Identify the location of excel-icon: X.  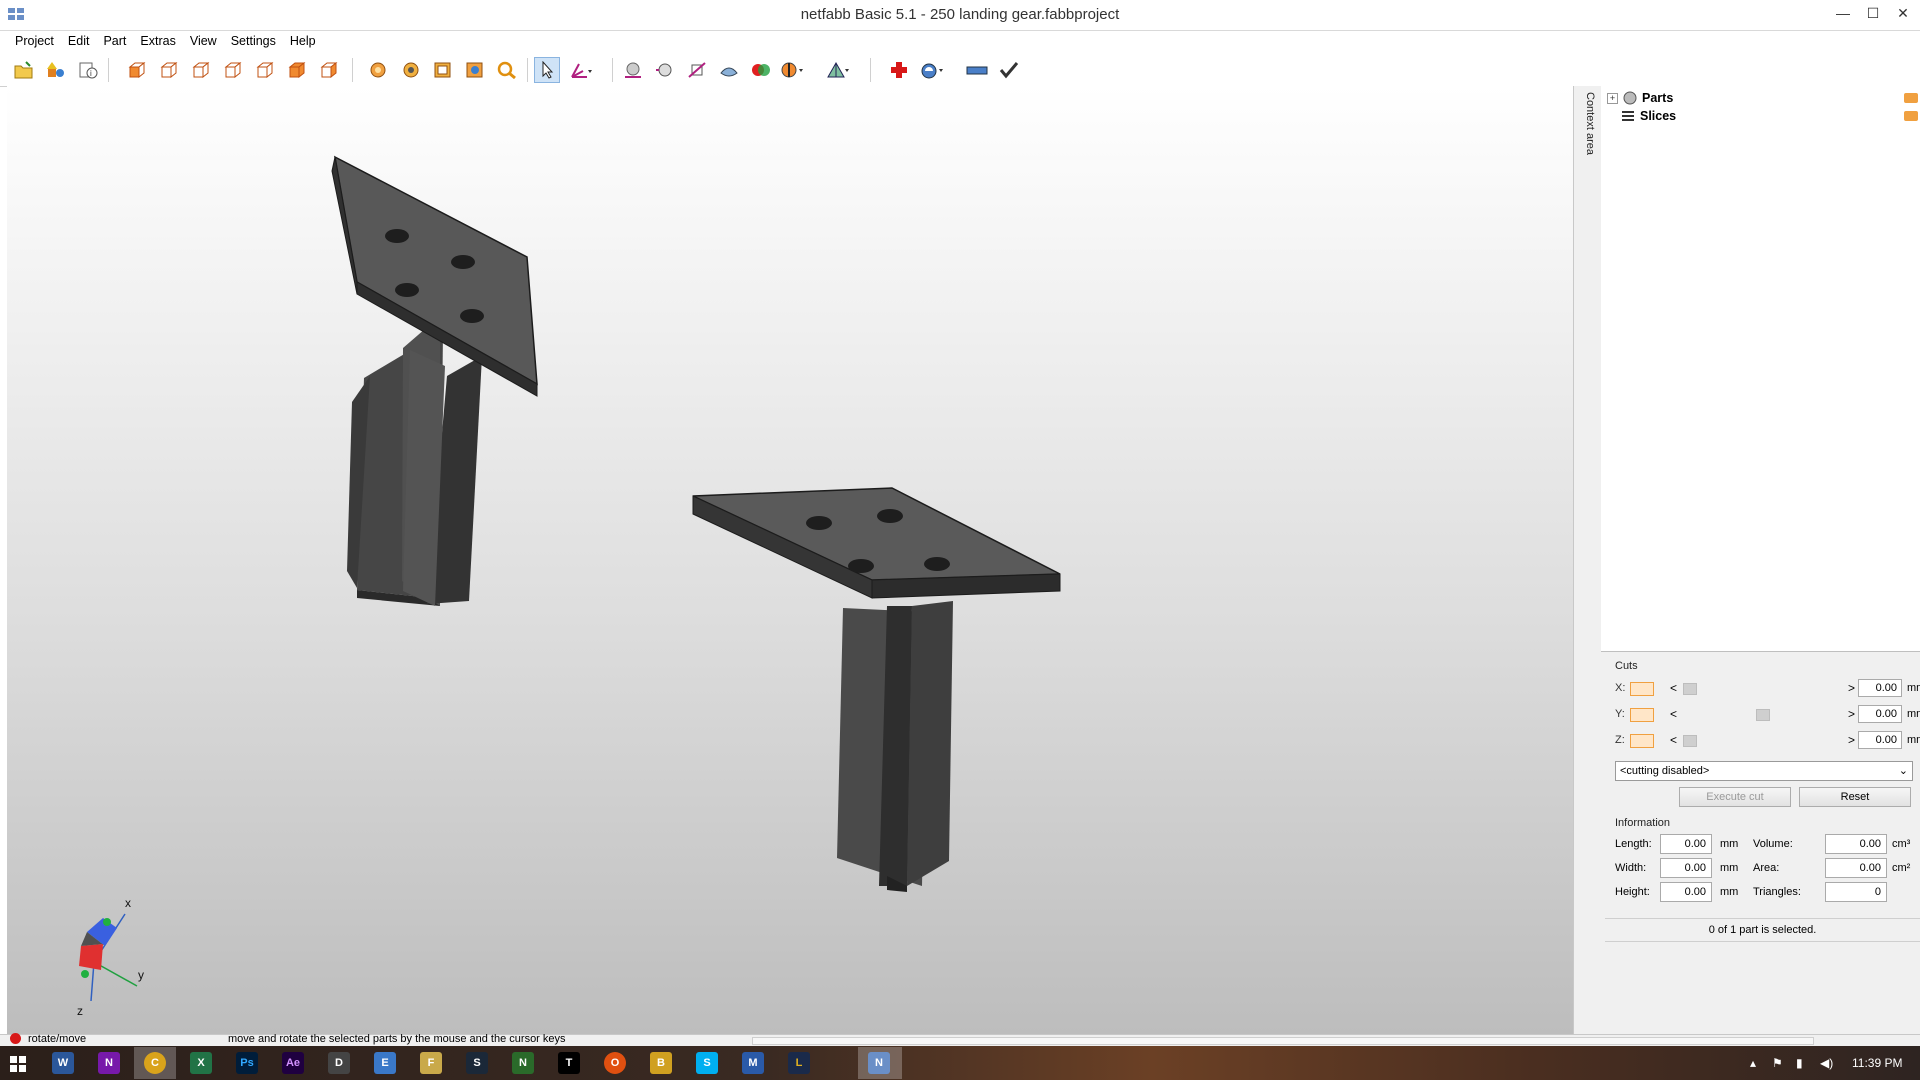
(201, 1063).